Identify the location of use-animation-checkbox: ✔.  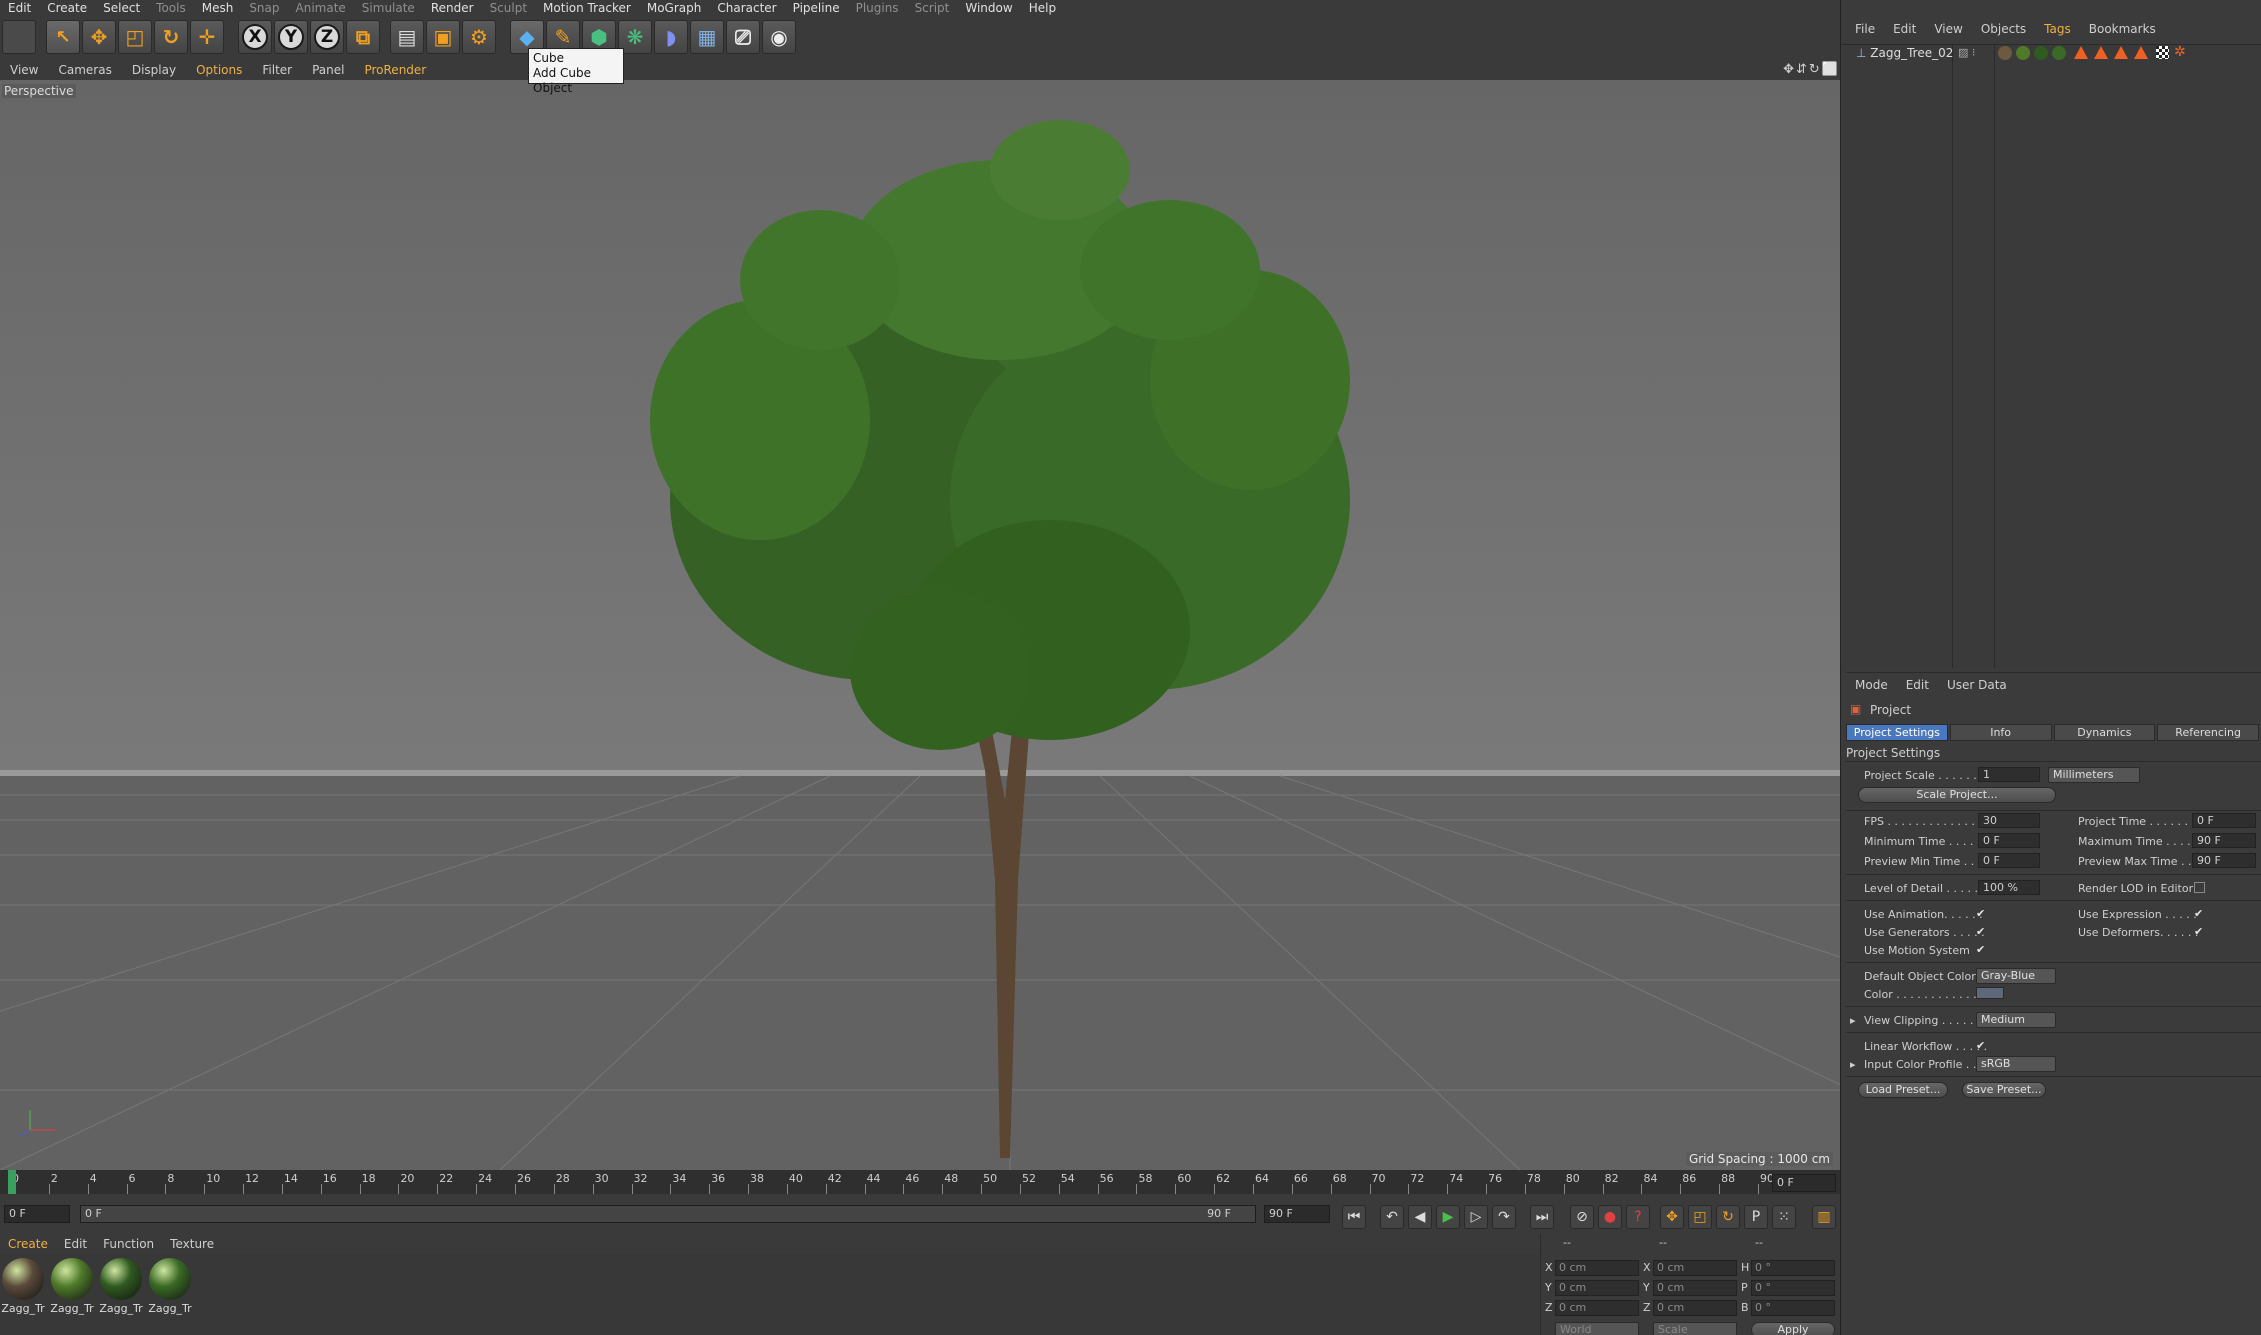
(1981, 913).